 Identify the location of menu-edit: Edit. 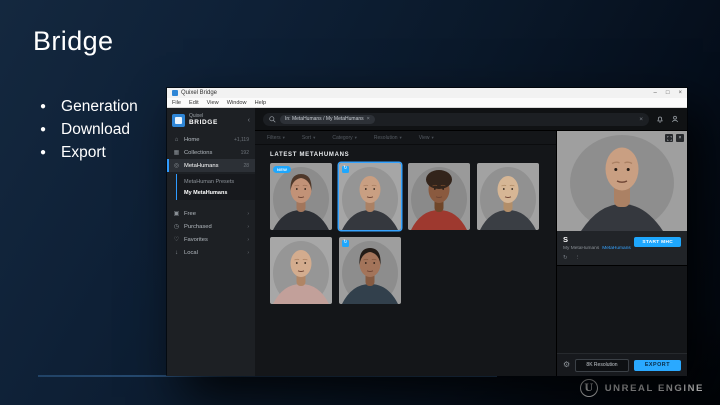
(194, 103).